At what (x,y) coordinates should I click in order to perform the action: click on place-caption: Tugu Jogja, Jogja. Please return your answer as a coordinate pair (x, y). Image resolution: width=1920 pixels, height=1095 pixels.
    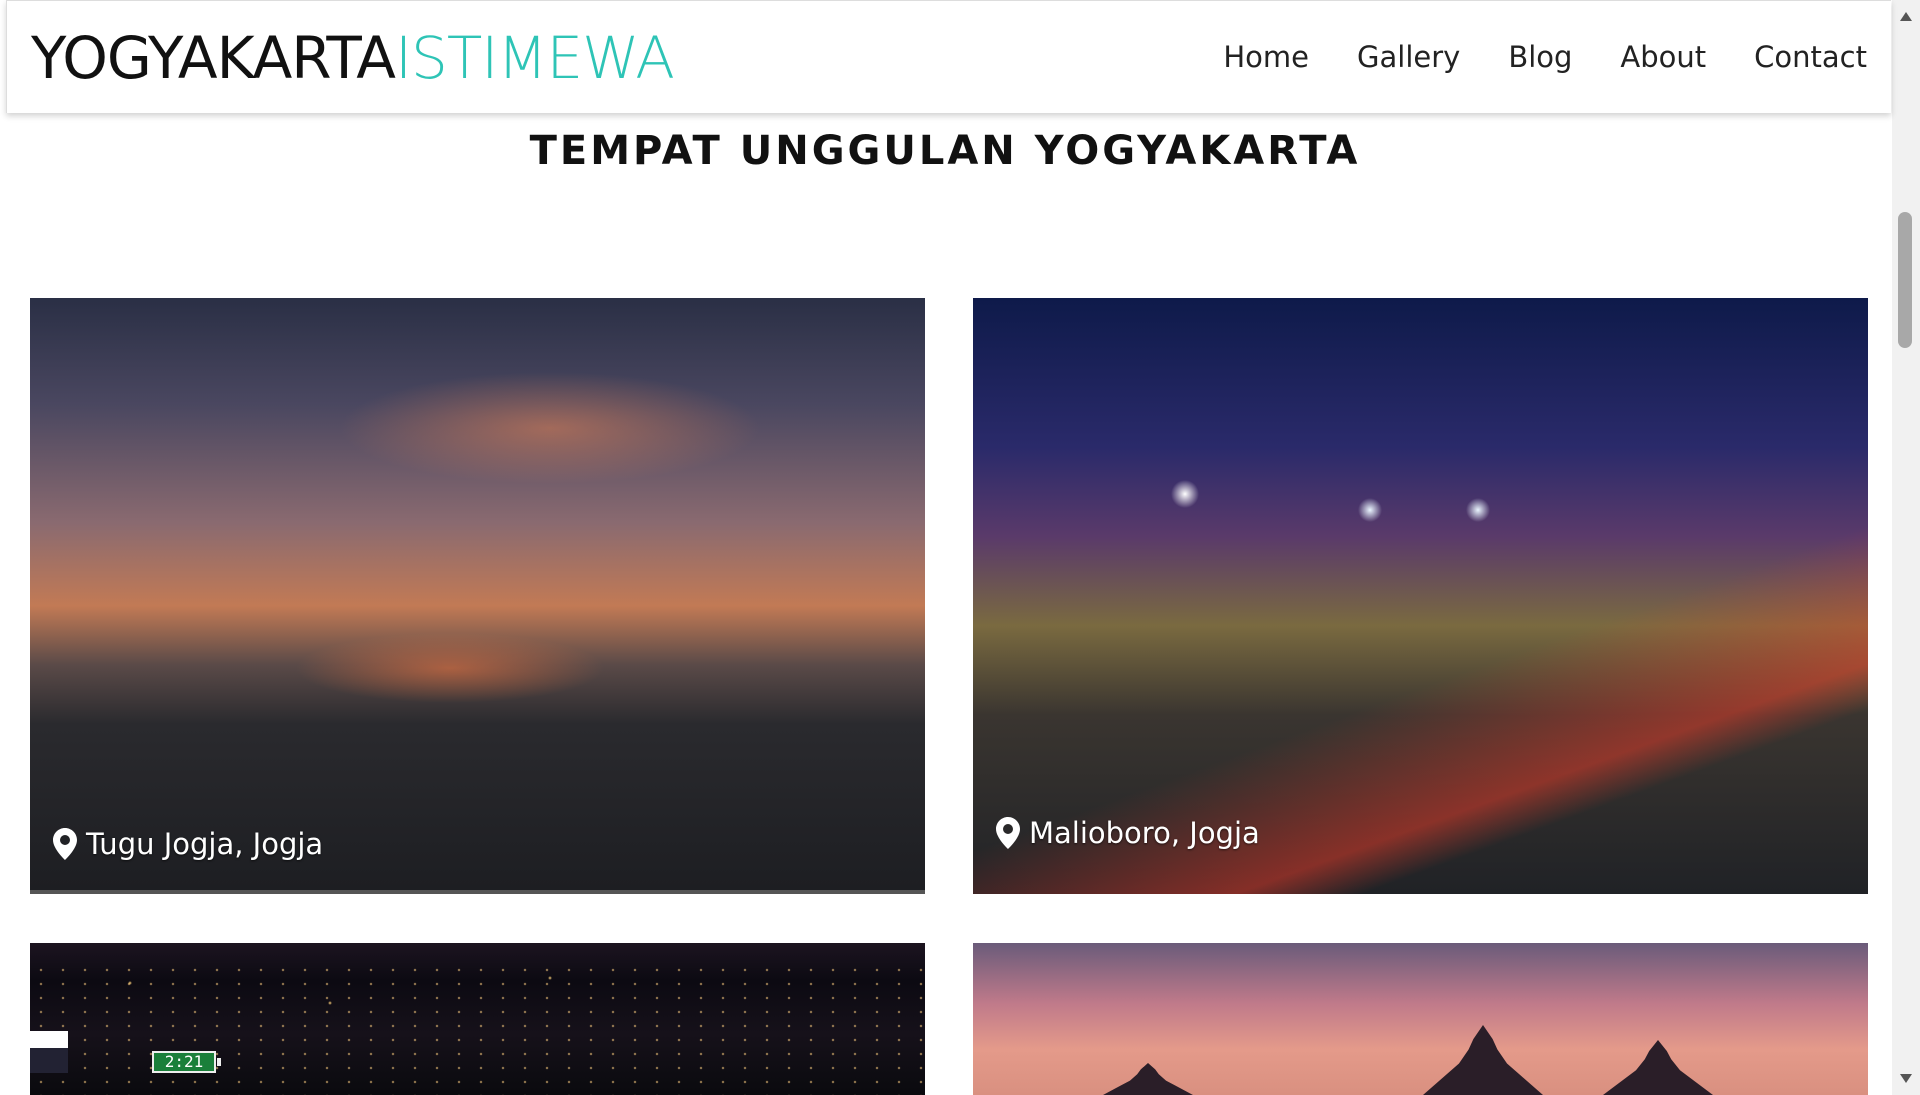
    Looking at the image, I should click on (187, 844).